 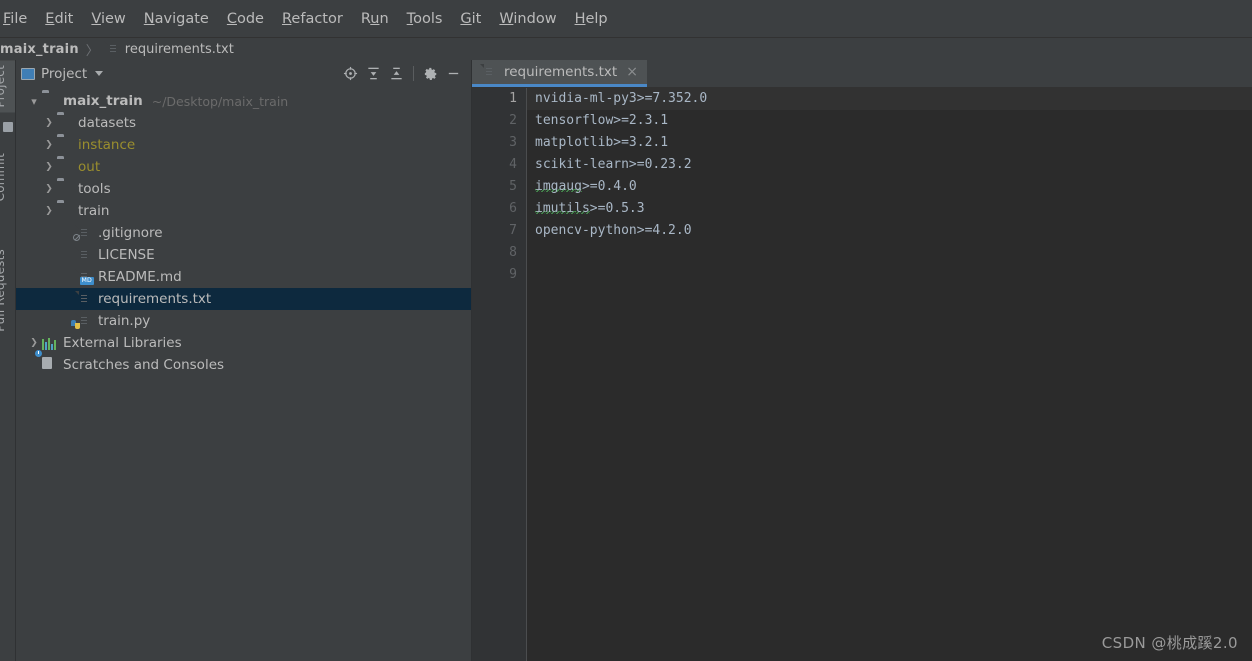 What do you see at coordinates (889, 99) in the screenshot?
I see `code-line: nvidia-ml-py3>=7.352.0` at bounding box center [889, 99].